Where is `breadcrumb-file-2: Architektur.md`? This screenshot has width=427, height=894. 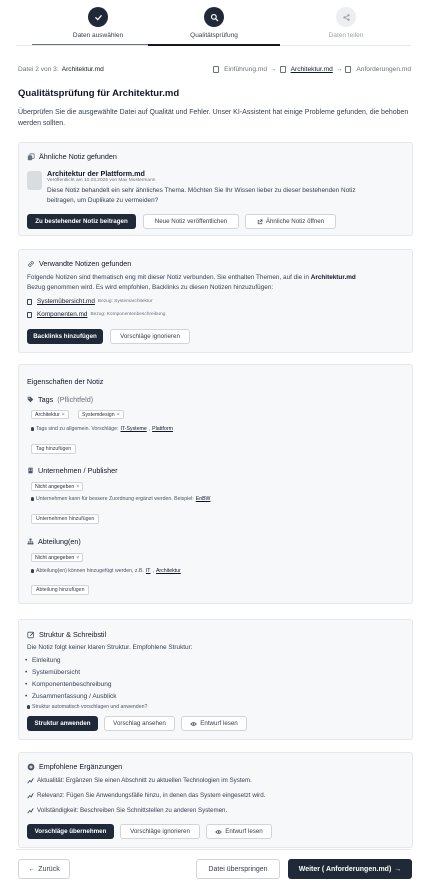 breadcrumb-file-2: Architektur.md is located at coordinates (312, 69).